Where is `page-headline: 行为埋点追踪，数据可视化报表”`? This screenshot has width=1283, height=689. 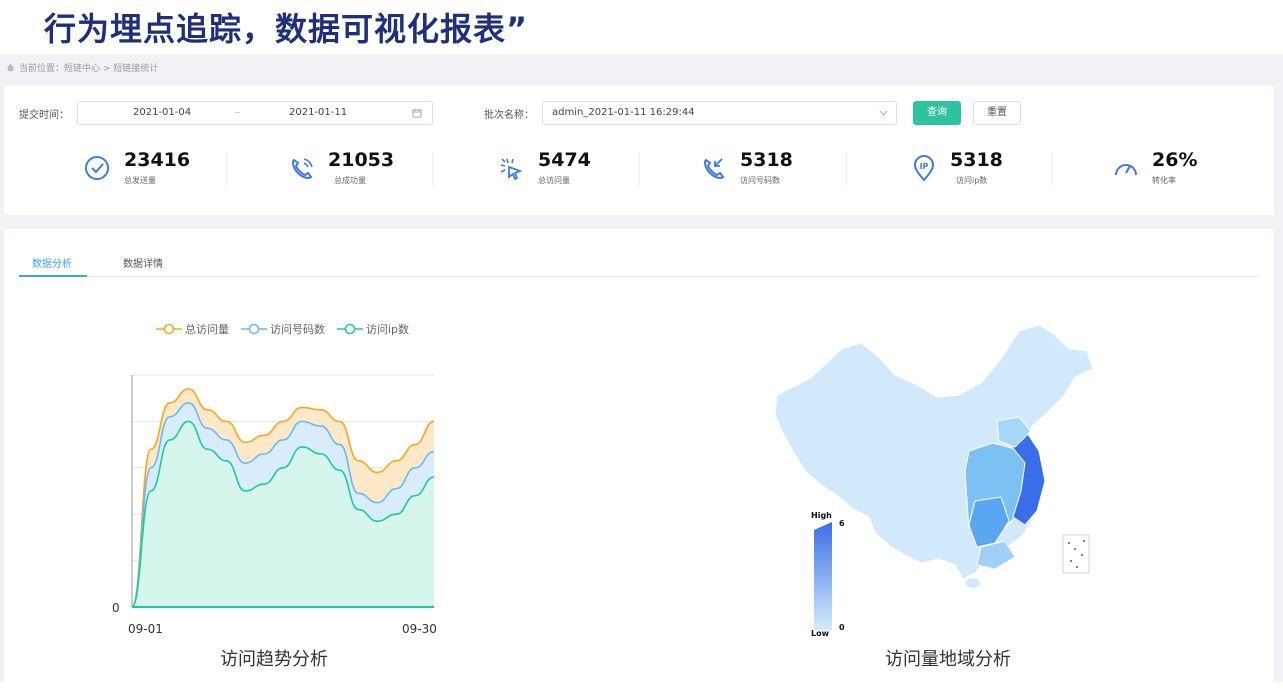
page-headline: 行为埋点追踪，数据可视化报表” is located at coordinates (286, 29).